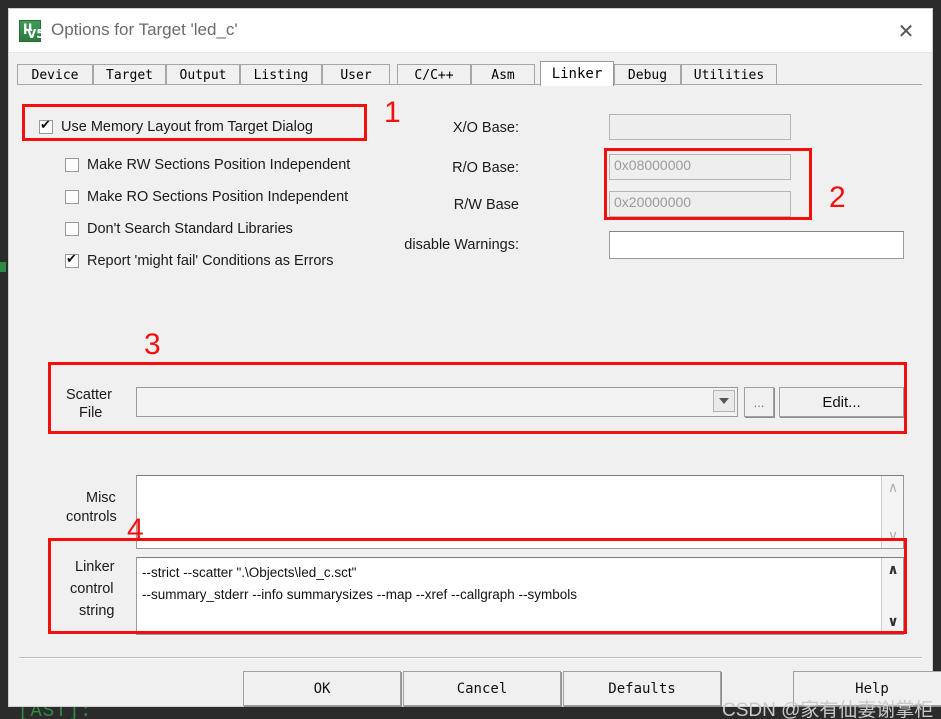 Image resolution: width=941 pixels, height=719 pixels. What do you see at coordinates (144, 29) in the screenshot?
I see `window-title: Options for Target 'led_c'` at bounding box center [144, 29].